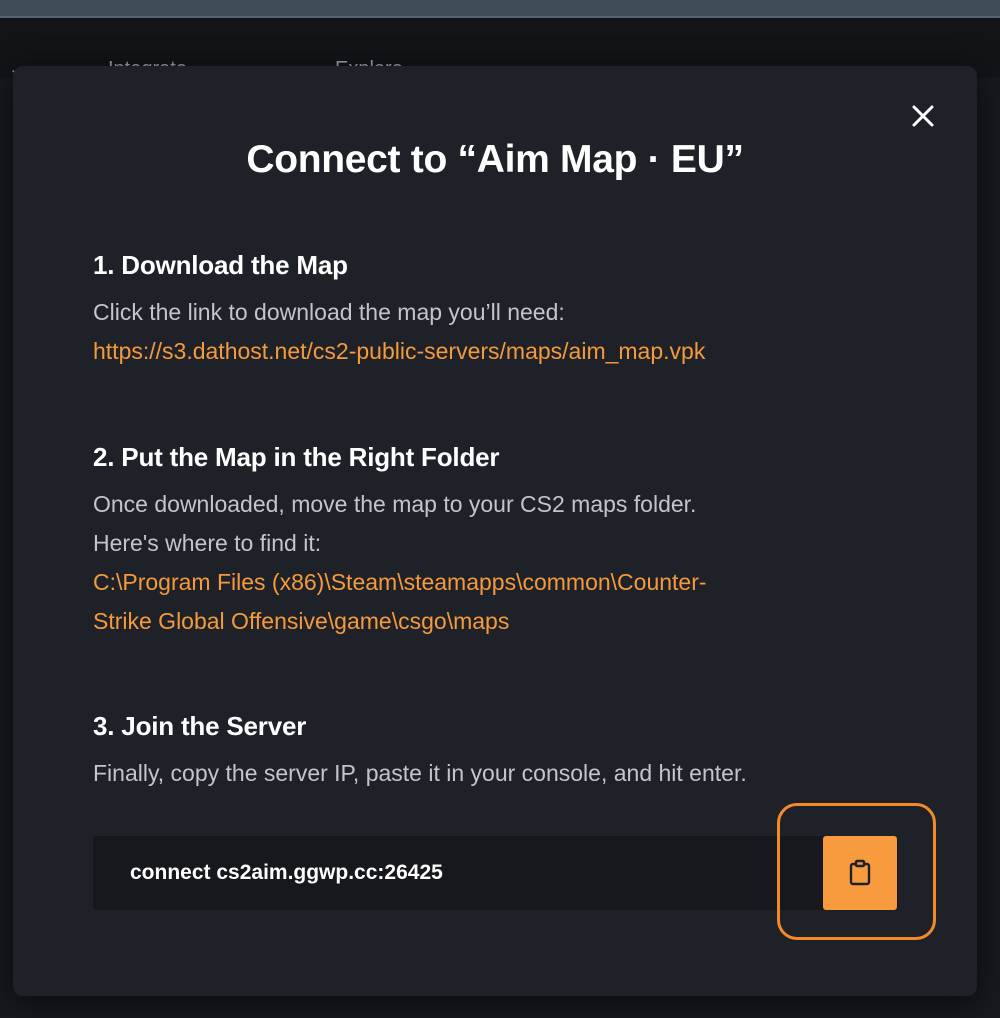 This screenshot has height=1018, width=1000. I want to click on modal-title: Connect to “Aim Map · EU”, so click(495, 159).